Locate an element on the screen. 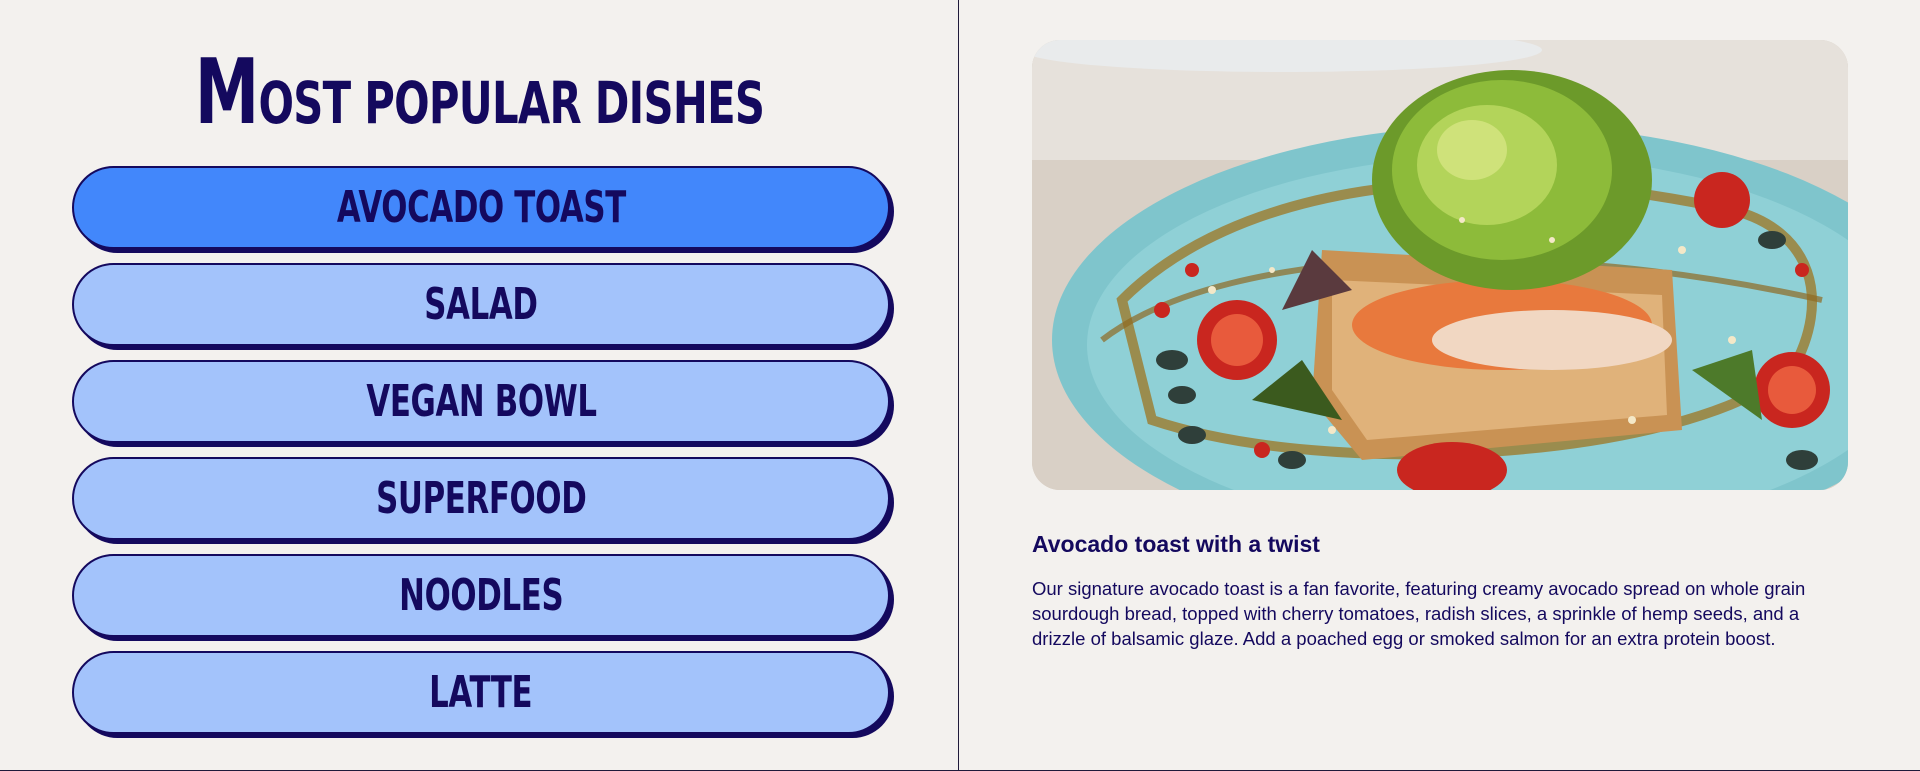  dish-button-latte: LATTE is located at coordinates (481, 692).